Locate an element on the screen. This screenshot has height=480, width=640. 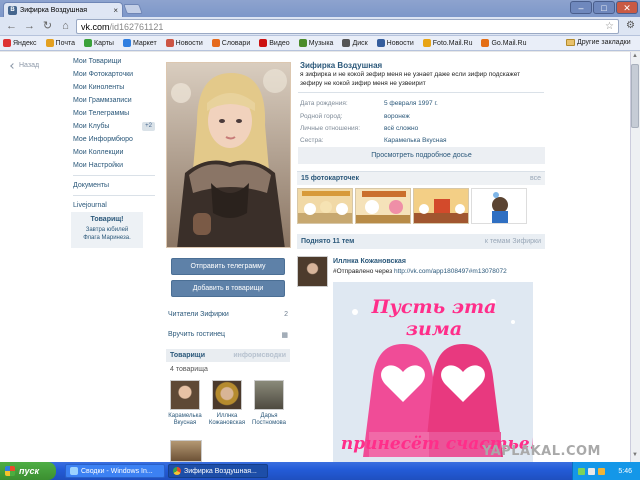
info-row-birthday: Дата рождения: 5 февраля 1997 г. is located at coordinates (422, 106).